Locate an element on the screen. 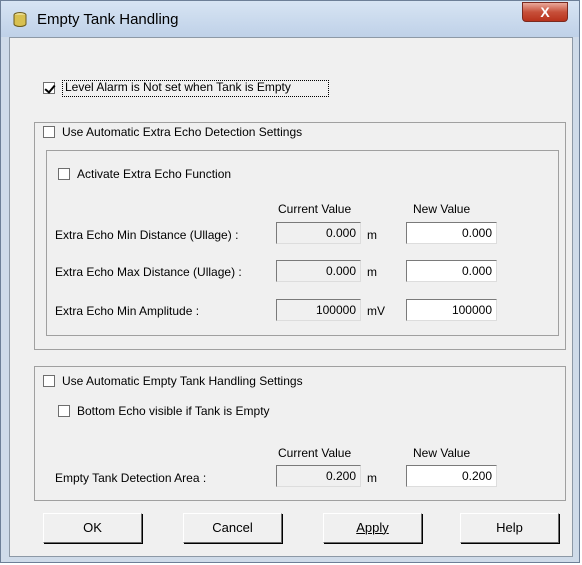 This screenshot has width=582, height=565. detection-area-new-input: 0.200 is located at coordinates (451, 476).